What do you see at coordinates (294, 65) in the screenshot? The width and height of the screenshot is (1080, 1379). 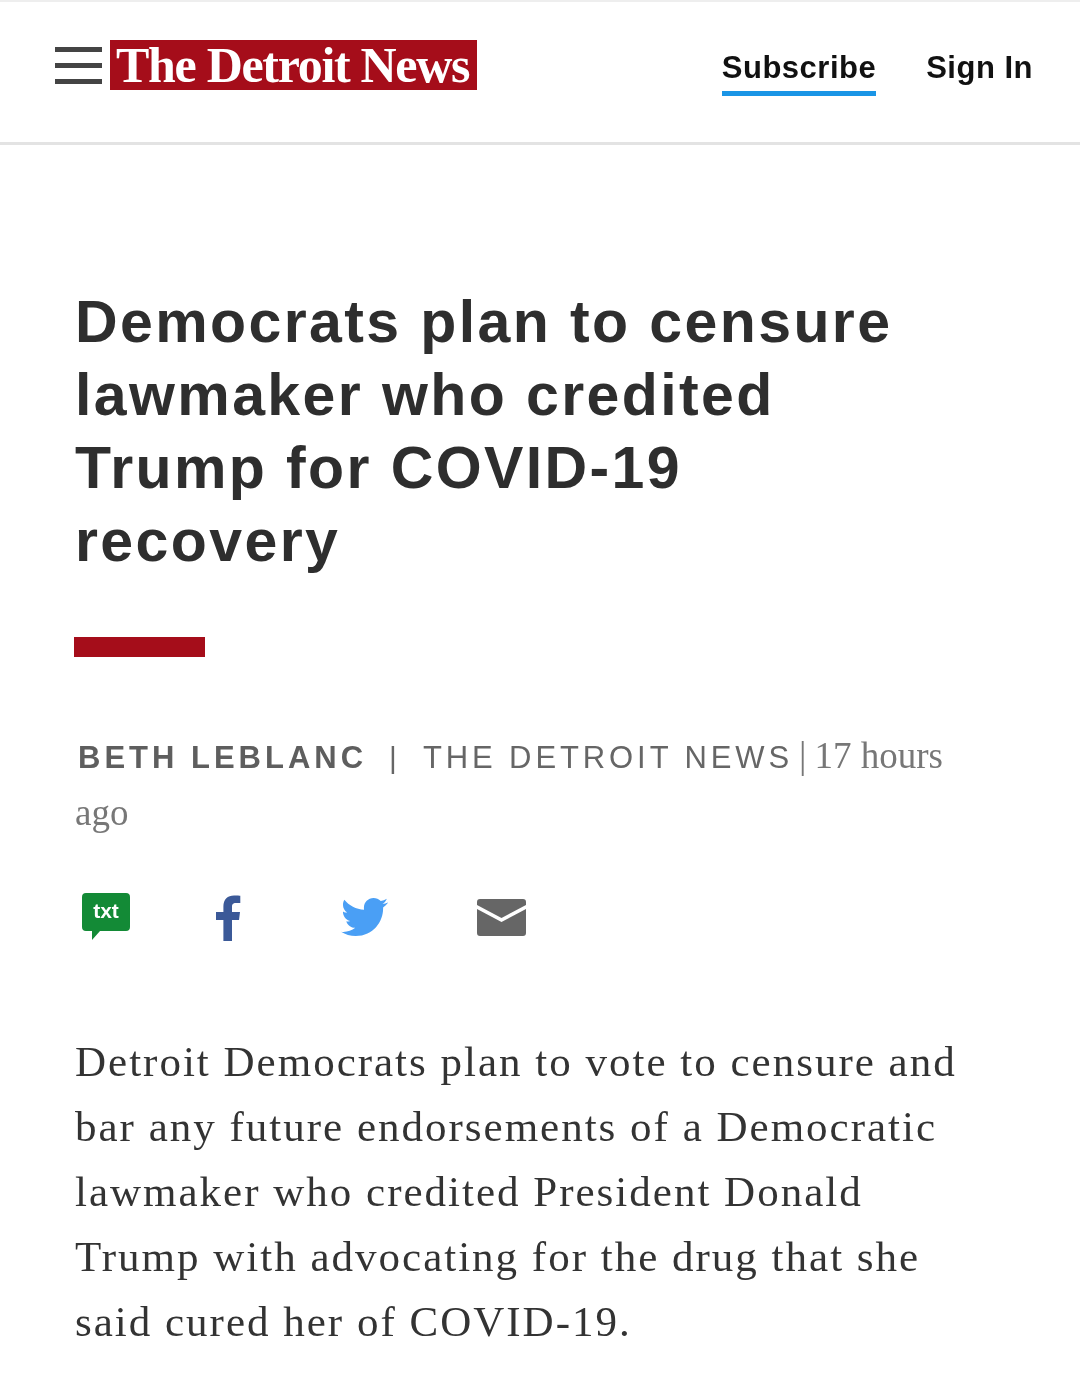 I see `logo: The Detroit News` at bounding box center [294, 65].